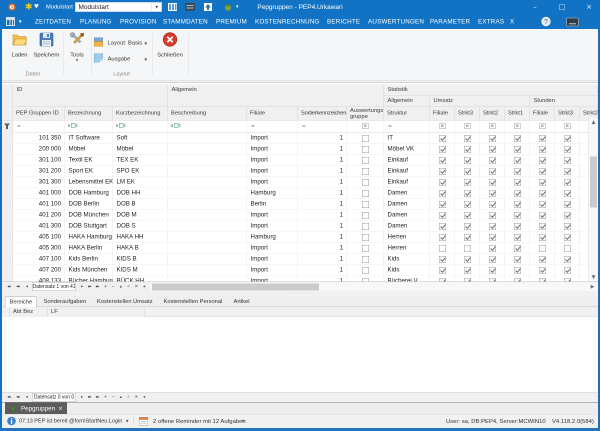  I want to click on table-row: 301 100 Textil EK TEX EK Import 1 Einkauf, so click(305, 160).